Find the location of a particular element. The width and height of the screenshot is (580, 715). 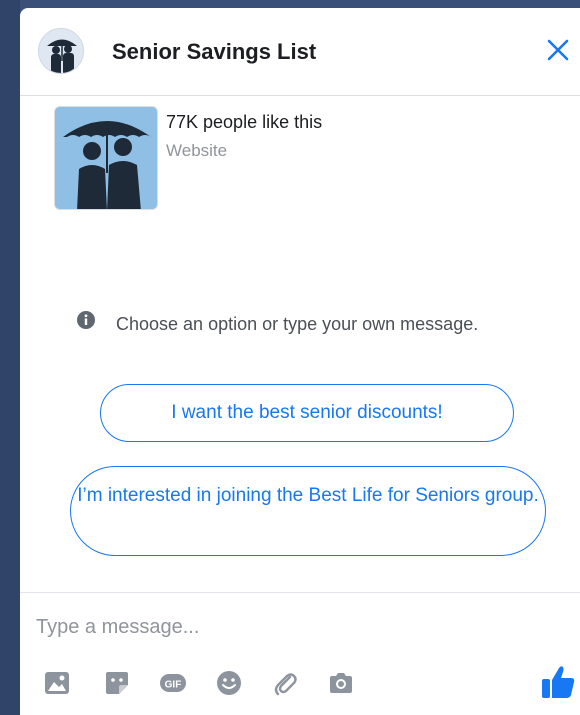

page-title: Senior Savings List is located at coordinates (214, 52).